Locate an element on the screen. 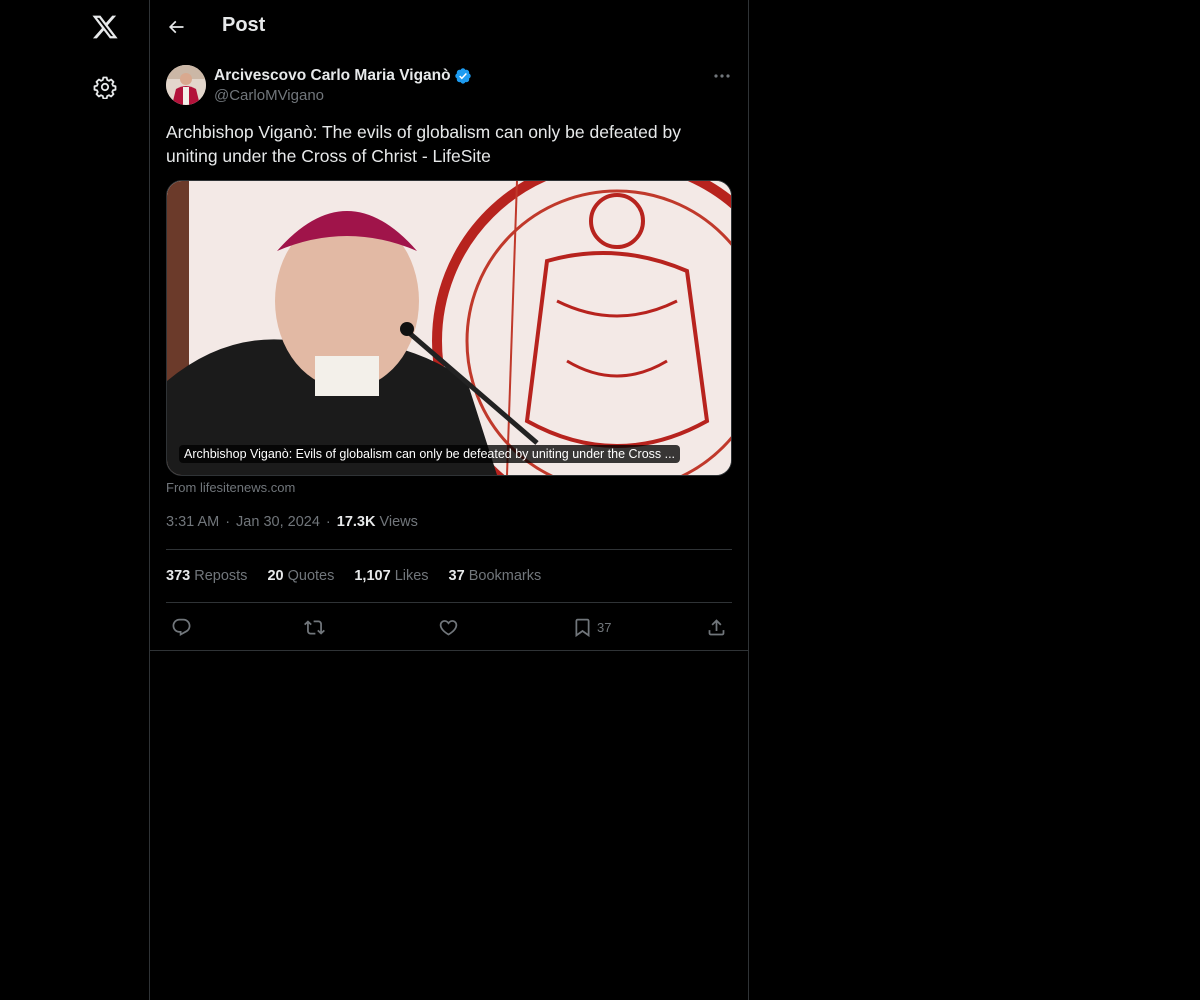 This screenshot has width=1200, height=1000. bookmark-button: 37 is located at coordinates (591, 627).